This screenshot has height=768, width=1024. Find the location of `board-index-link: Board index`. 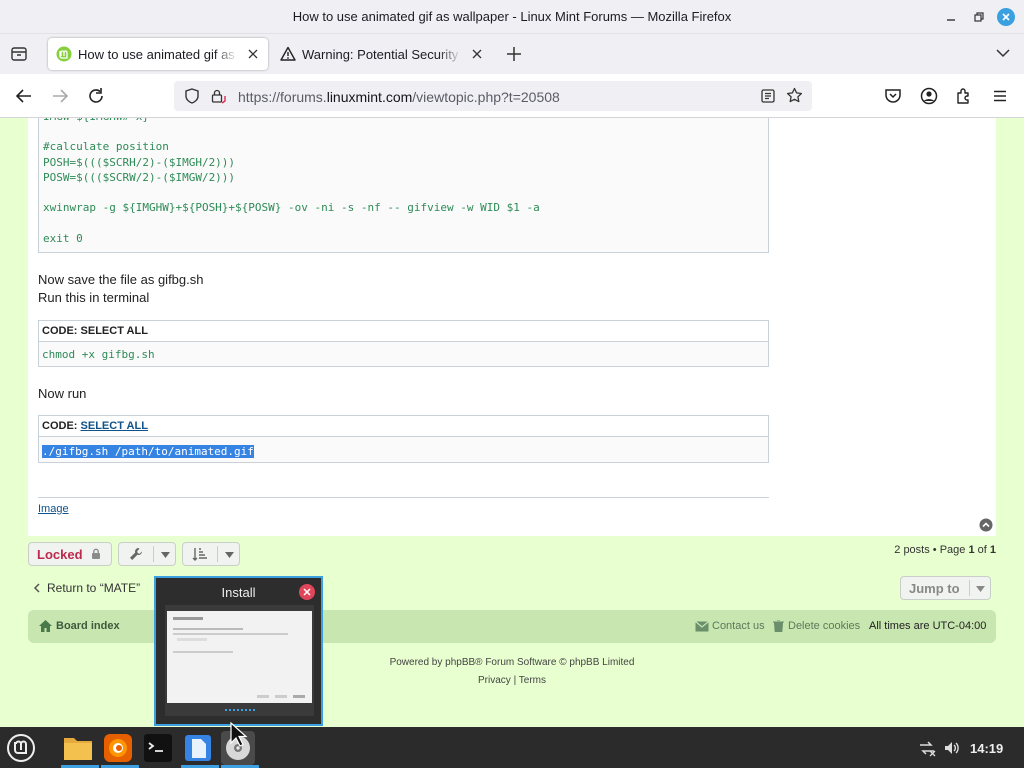

board-index-link: Board index is located at coordinates (79, 626).